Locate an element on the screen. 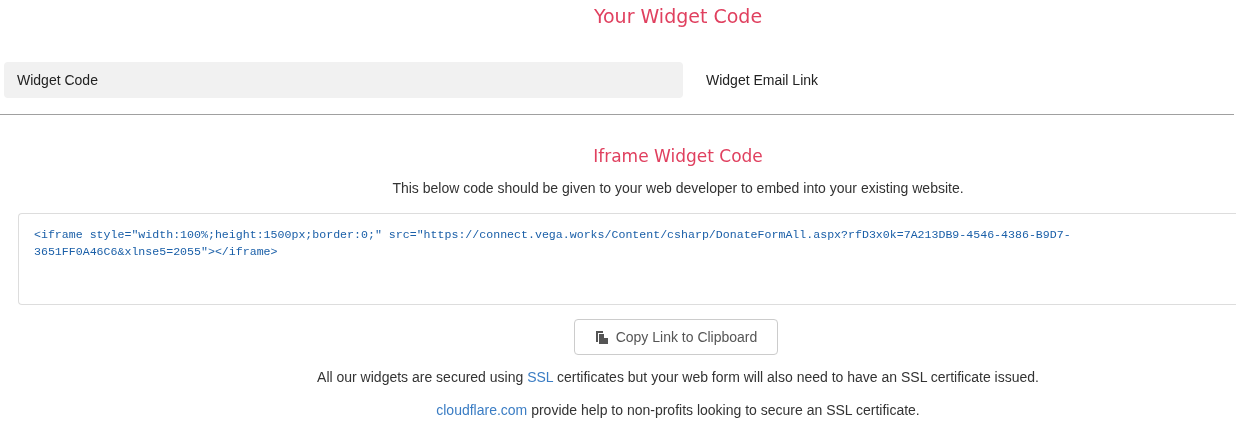  tab: Widget Code is located at coordinates (343, 80).